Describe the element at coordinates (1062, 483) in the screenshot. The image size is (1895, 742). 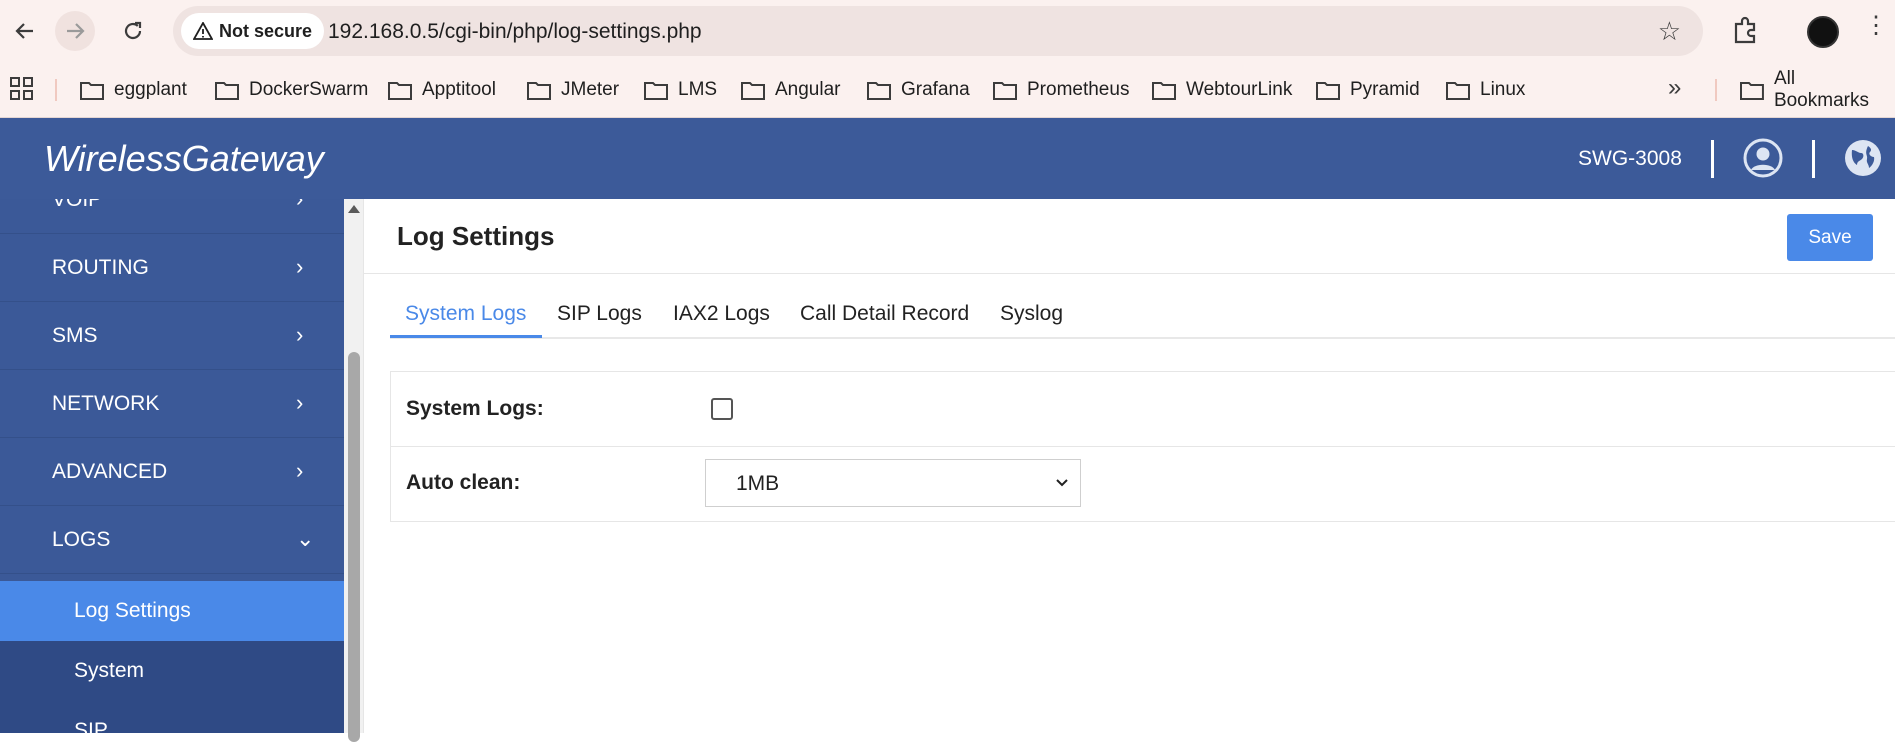
I see `chevron-down-icon` at that location.